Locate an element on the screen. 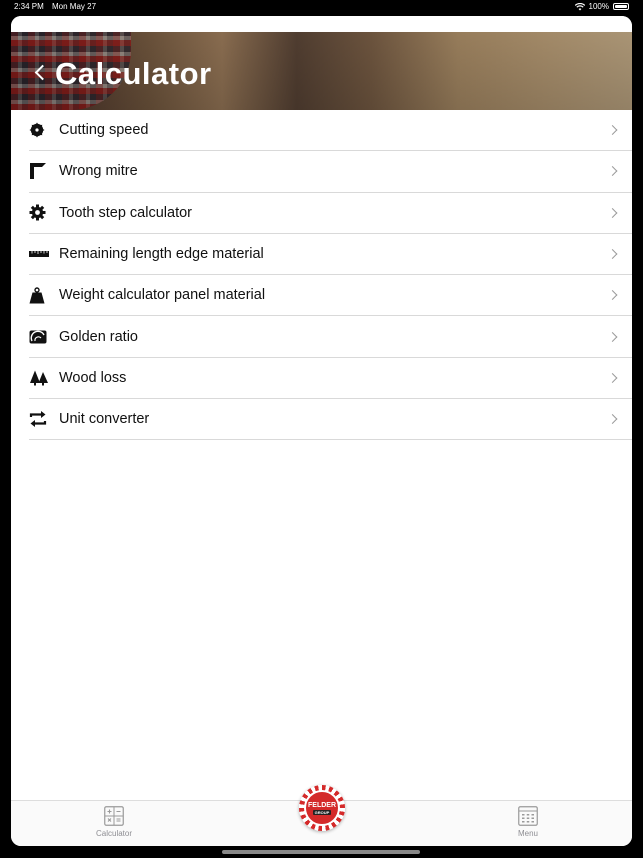 Image resolution: width=643 pixels, height=858 pixels. list-item-label: Remaining length edge material is located at coordinates (161, 254).